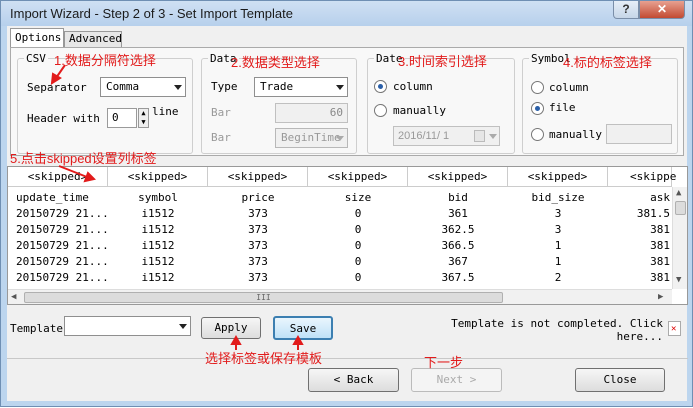 The height and width of the screenshot is (408, 693). What do you see at coordinates (89, 177) in the screenshot?
I see `arrow-skipped-head` at bounding box center [89, 177].